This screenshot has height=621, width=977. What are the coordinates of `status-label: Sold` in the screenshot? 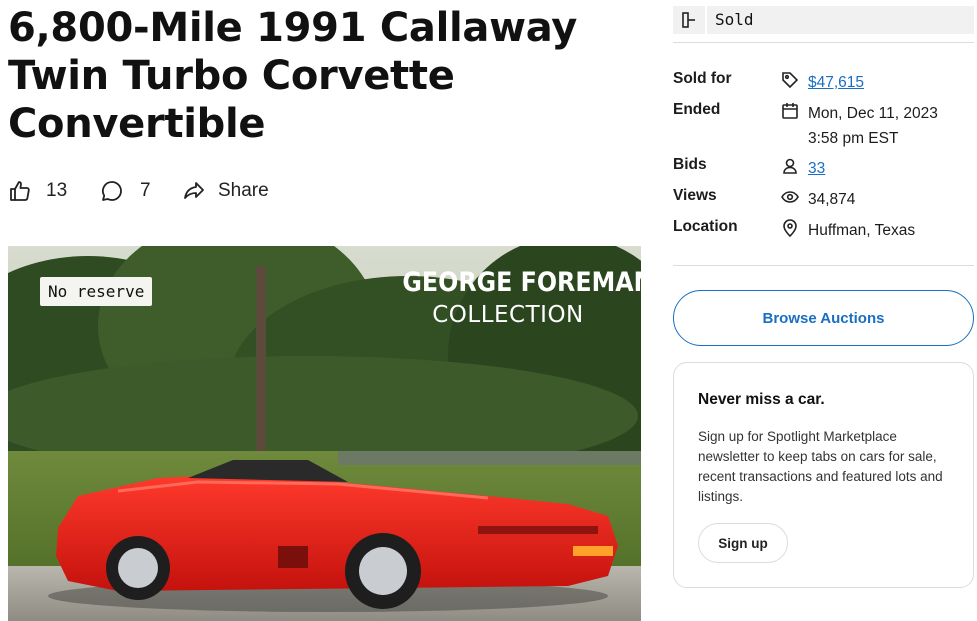 It's located at (840, 20).